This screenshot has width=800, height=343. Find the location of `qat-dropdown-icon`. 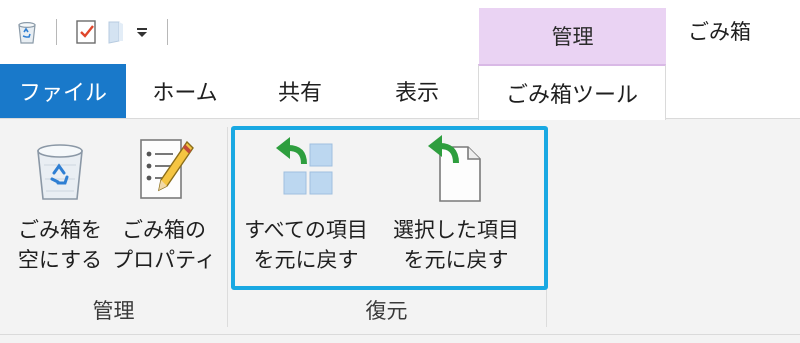

qat-dropdown-icon is located at coordinates (142, 32).